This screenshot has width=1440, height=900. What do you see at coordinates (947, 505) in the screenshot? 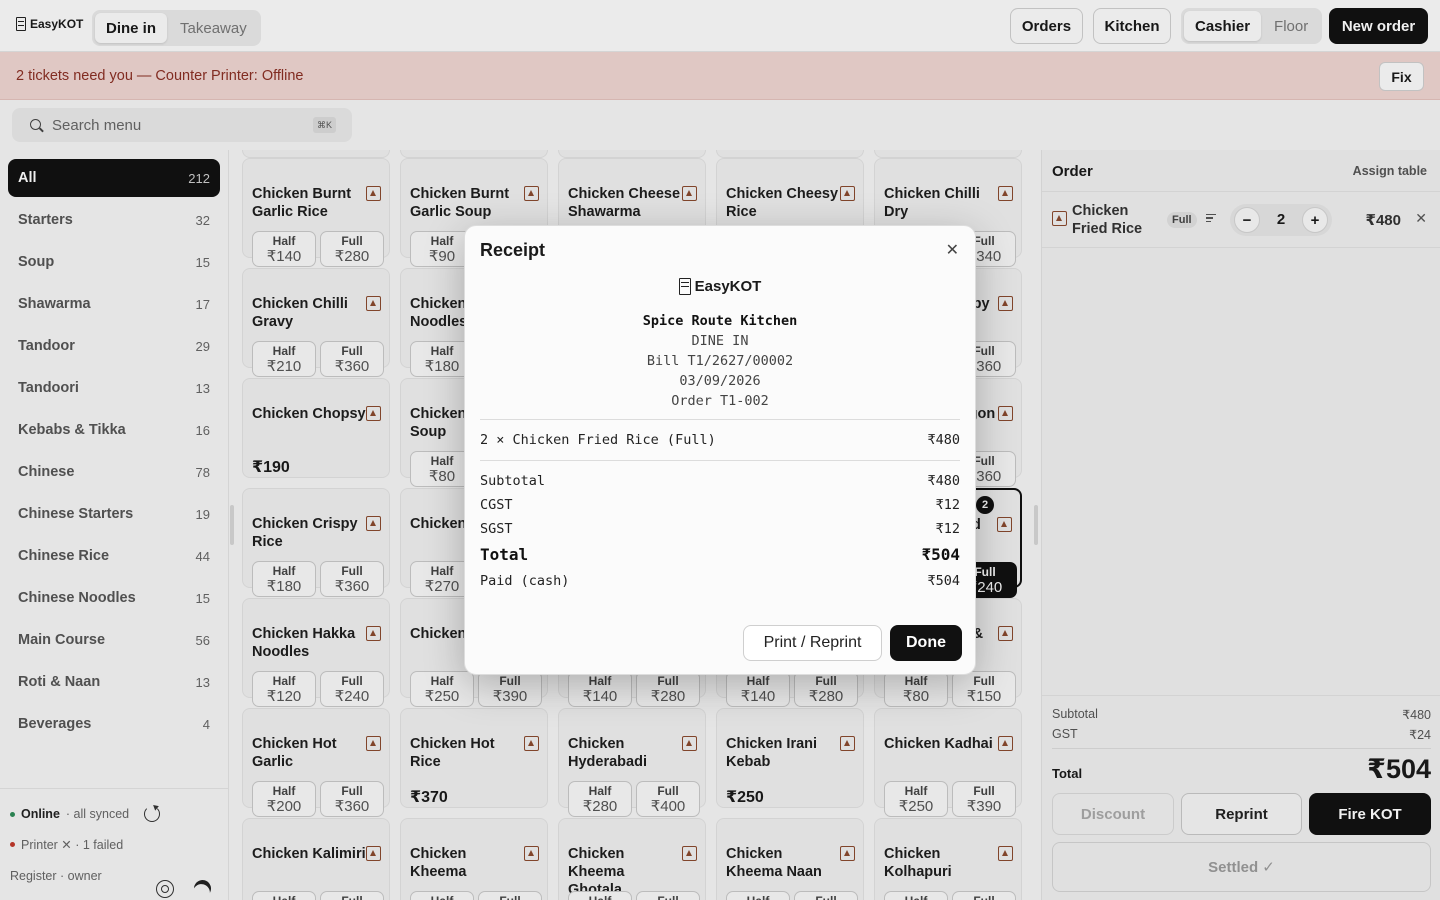
I see `receipt-cgst-value: ₹12` at bounding box center [947, 505].